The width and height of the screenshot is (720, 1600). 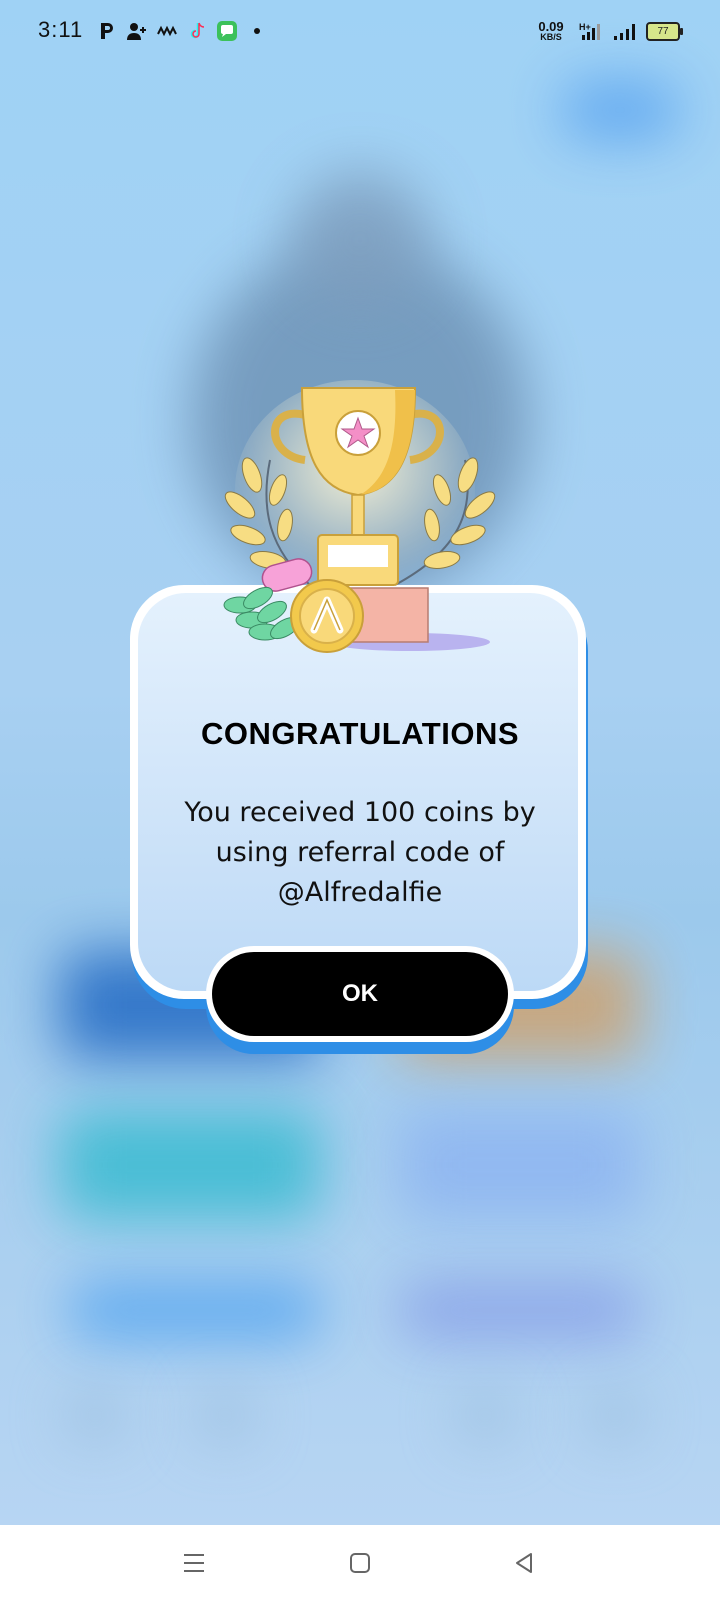 I want to click on status-time: 3:11, so click(x=61, y=29).